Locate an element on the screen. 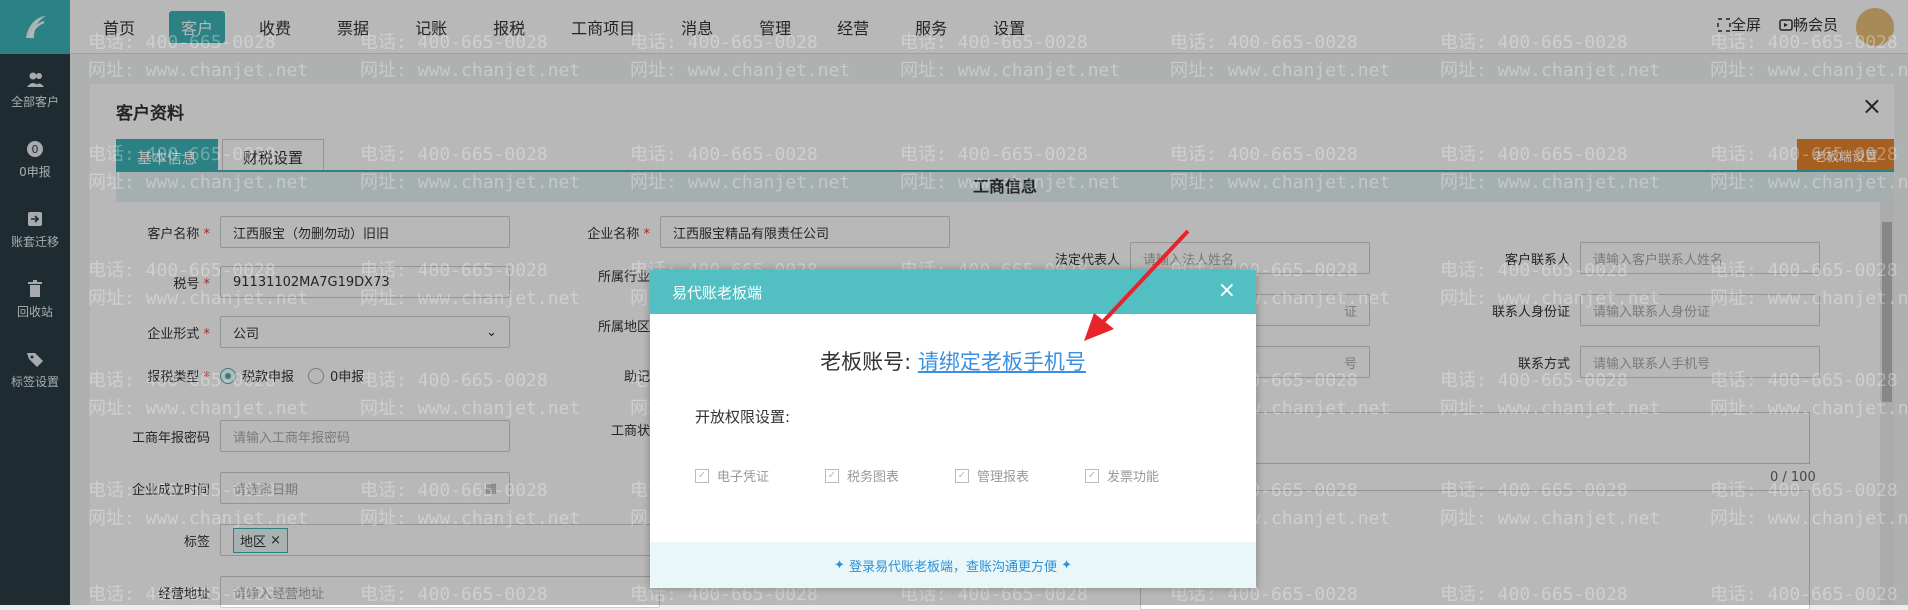 The height and width of the screenshot is (610, 1908). permission-checks: ✓ 电子凭证 ✓ 税务图表 ✓ 管理报表 ✓ 发票功能 is located at coordinates (955, 475).